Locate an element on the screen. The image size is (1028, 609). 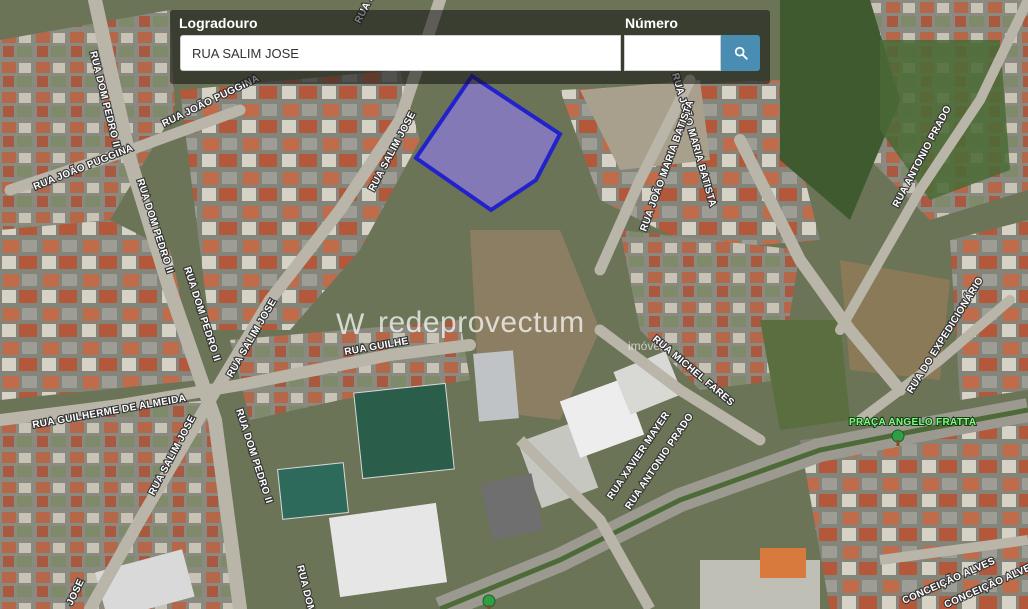
street-input is located at coordinates (400, 53).